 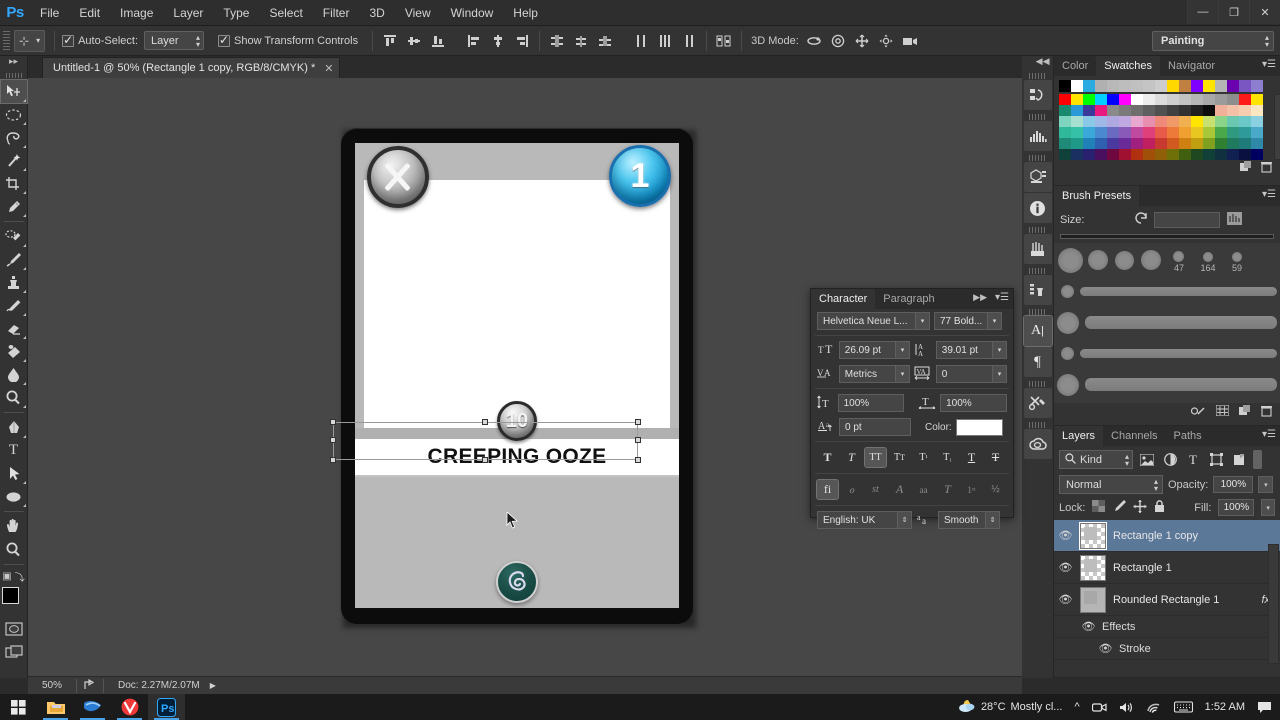 I want to click on chevron-updown-icon: ⇕, so click(x=904, y=520).